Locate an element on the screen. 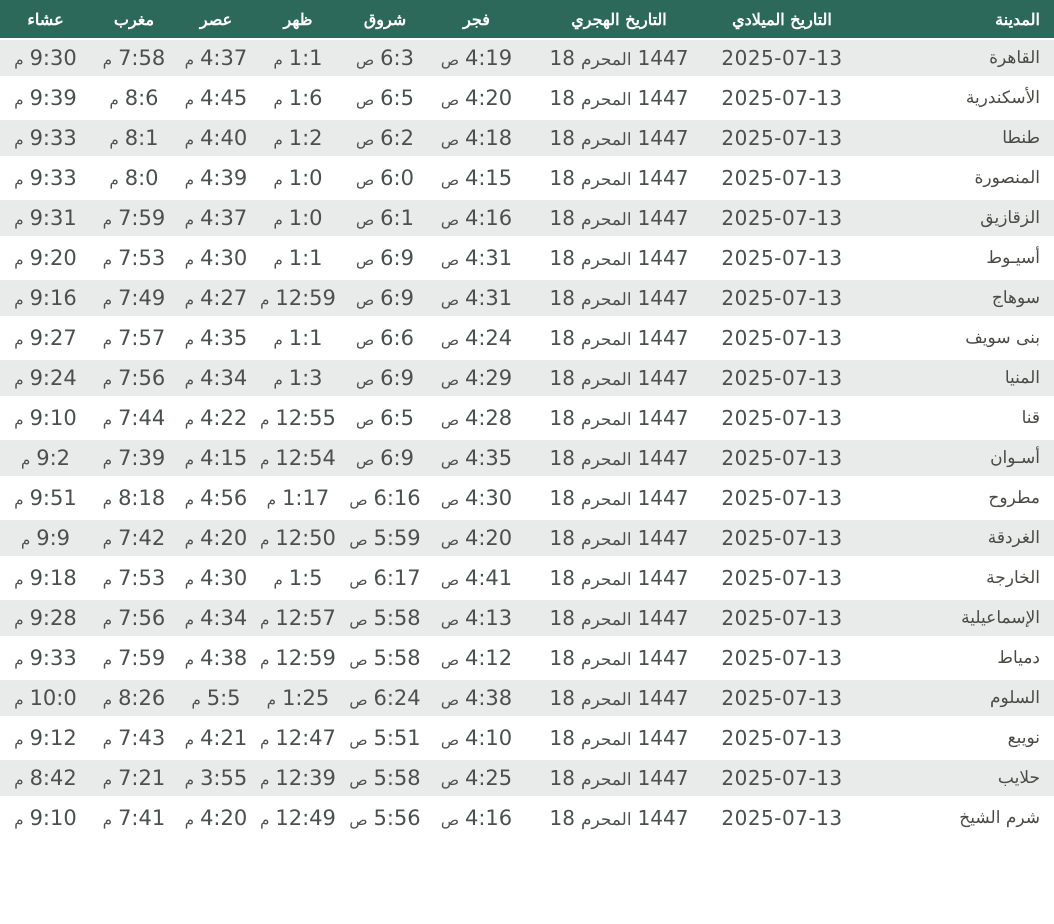 The height and width of the screenshot is (924, 1054). isha-time-cell: 10:0 م is located at coordinates (45, 700).